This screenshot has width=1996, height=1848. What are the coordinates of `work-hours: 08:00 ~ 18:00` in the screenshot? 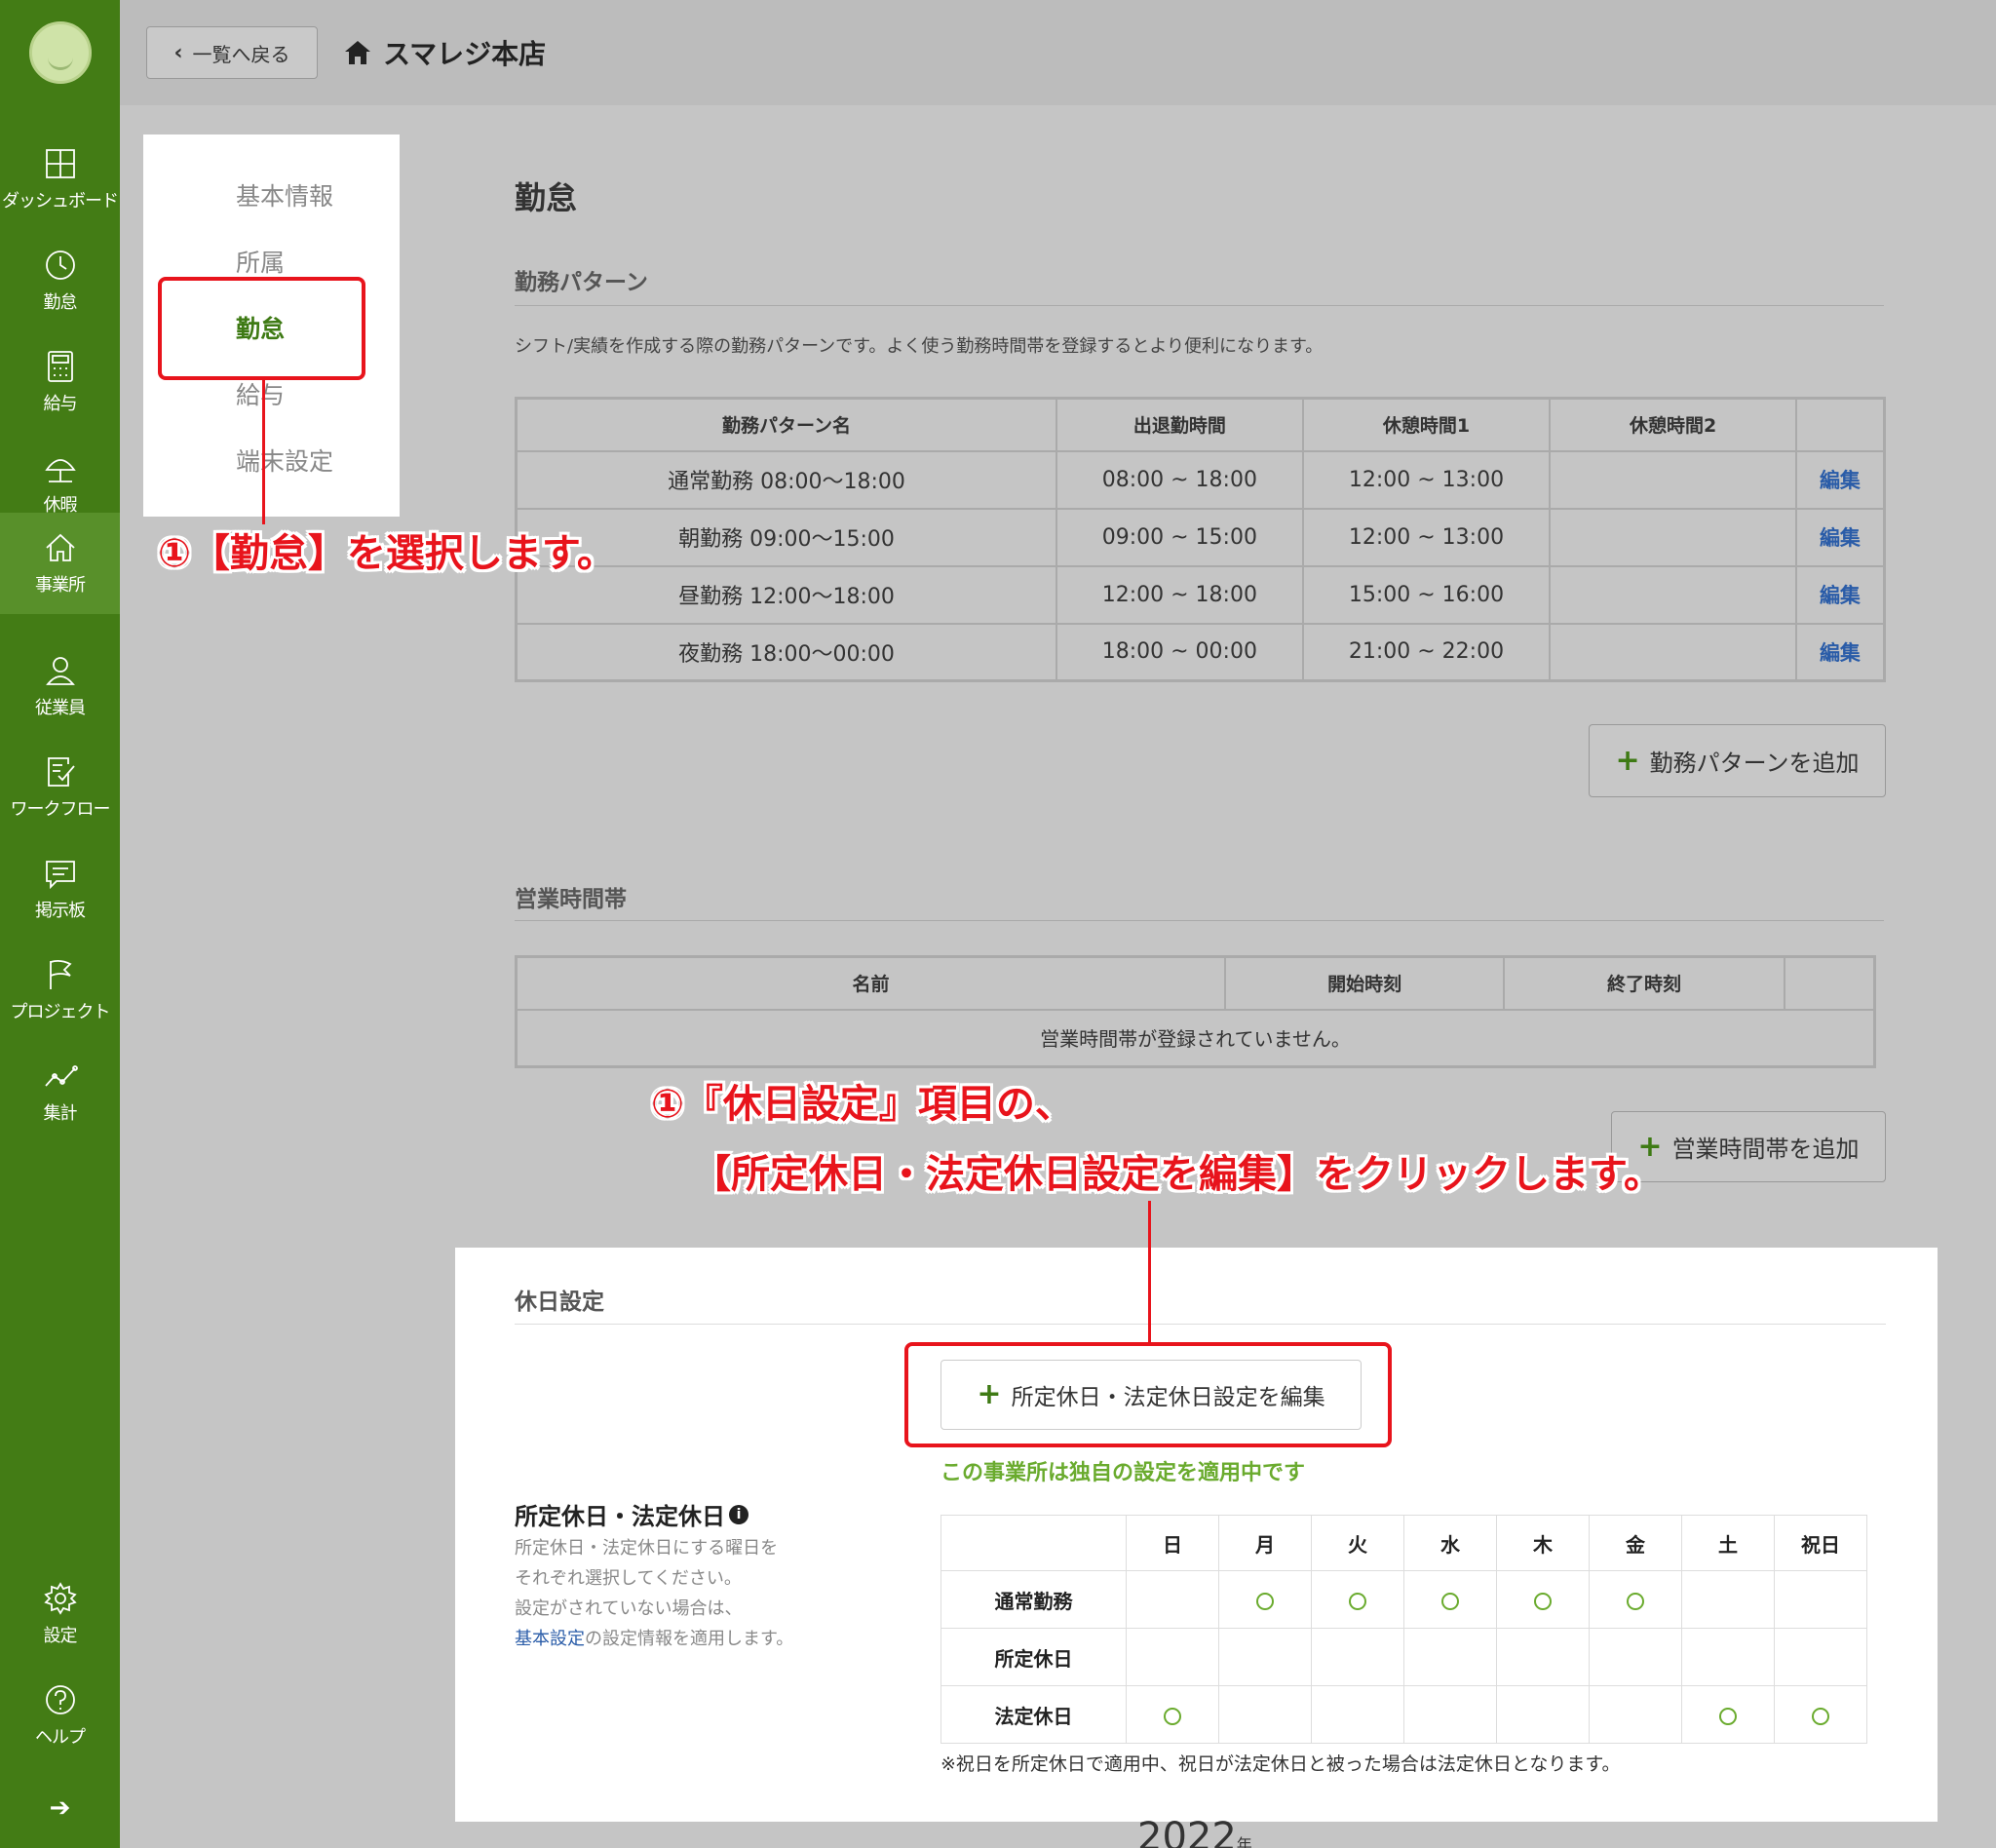 It's located at (1180, 479).